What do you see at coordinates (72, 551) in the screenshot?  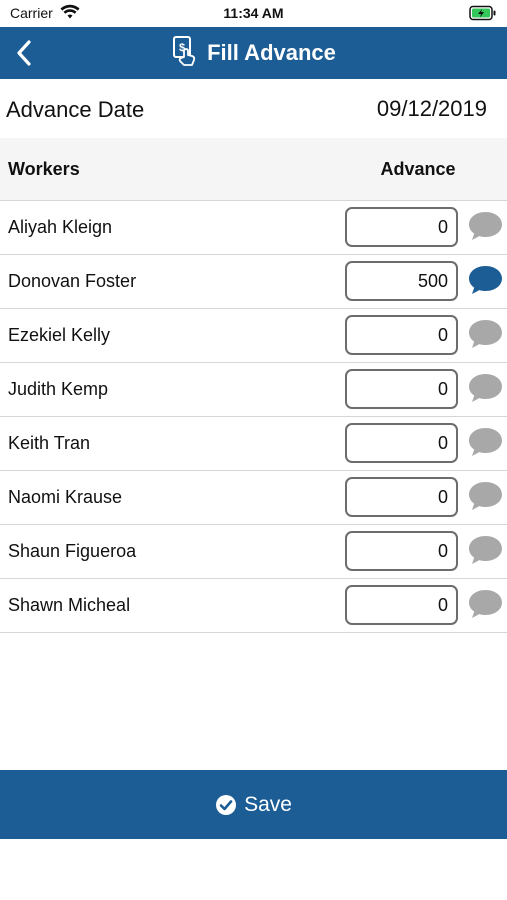 I see `worker-name: Shaun Figueroa` at bounding box center [72, 551].